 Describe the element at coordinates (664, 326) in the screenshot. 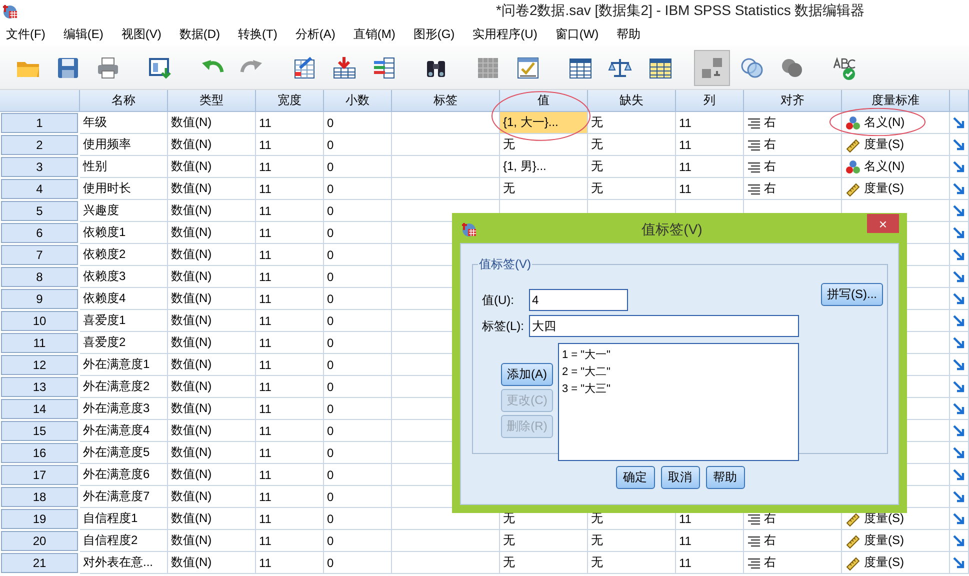

I see `label-field: 大四` at that location.